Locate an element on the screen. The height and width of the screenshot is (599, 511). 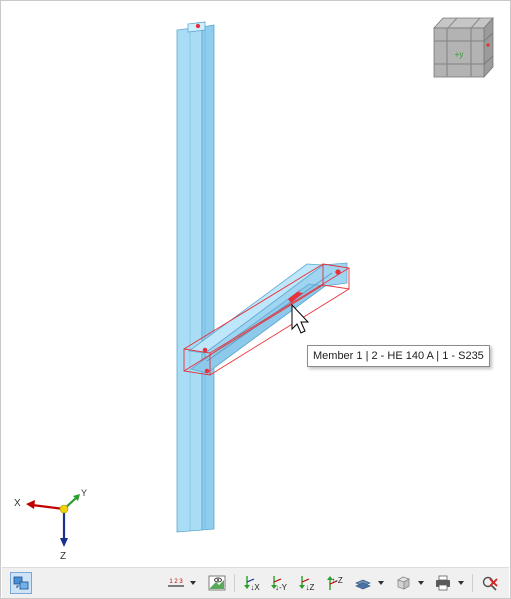
numbering-button: 1 2 3 is located at coordinates (176, 583).